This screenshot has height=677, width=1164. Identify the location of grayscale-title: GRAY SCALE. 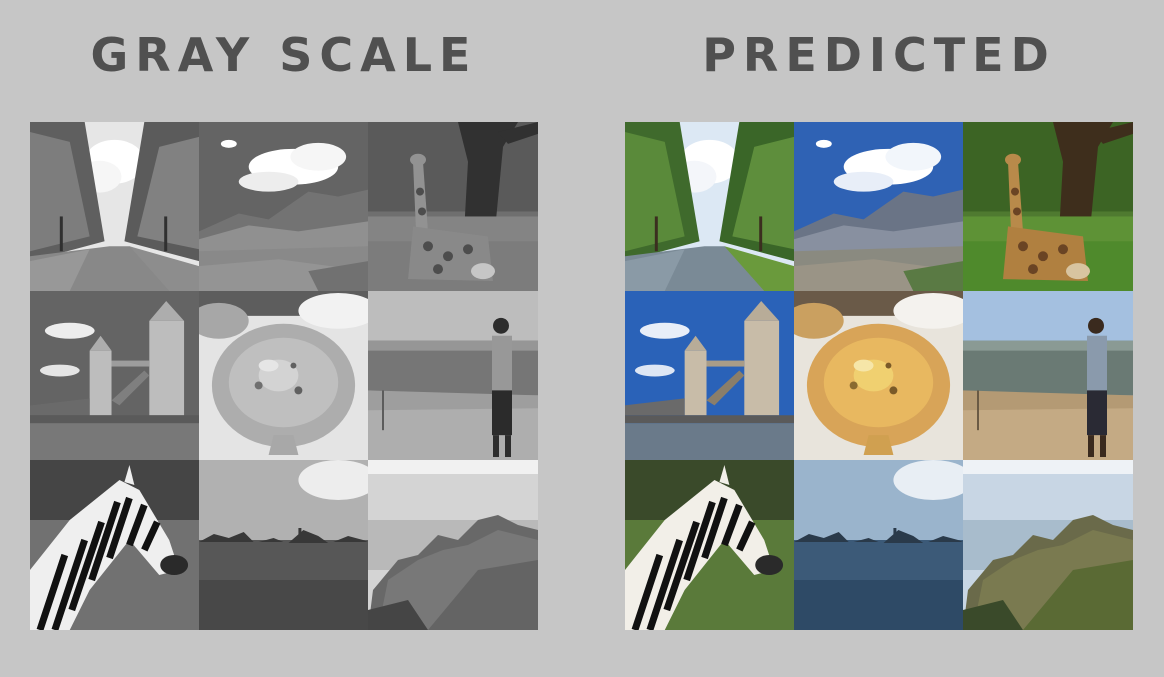
(284, 55).